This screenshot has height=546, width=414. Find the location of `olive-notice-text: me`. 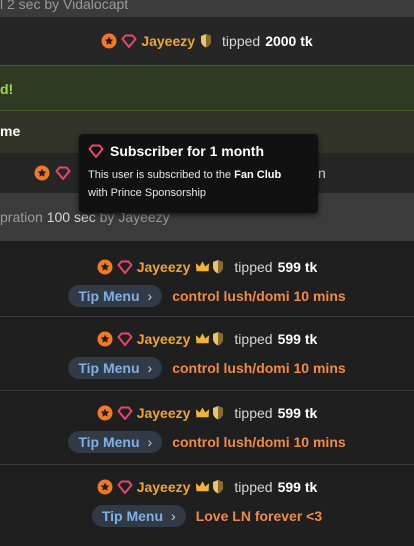

olive-notice-text: me is located at coordinates (10, 131).